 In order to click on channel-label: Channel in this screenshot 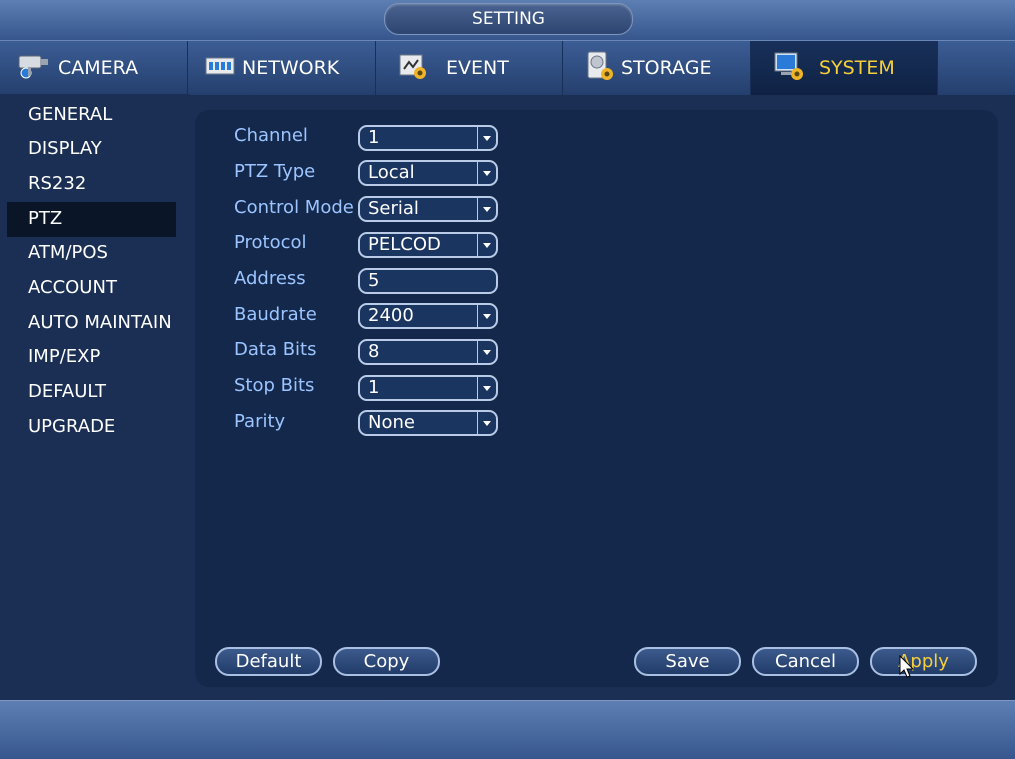, I will do `click(271, 135)`.